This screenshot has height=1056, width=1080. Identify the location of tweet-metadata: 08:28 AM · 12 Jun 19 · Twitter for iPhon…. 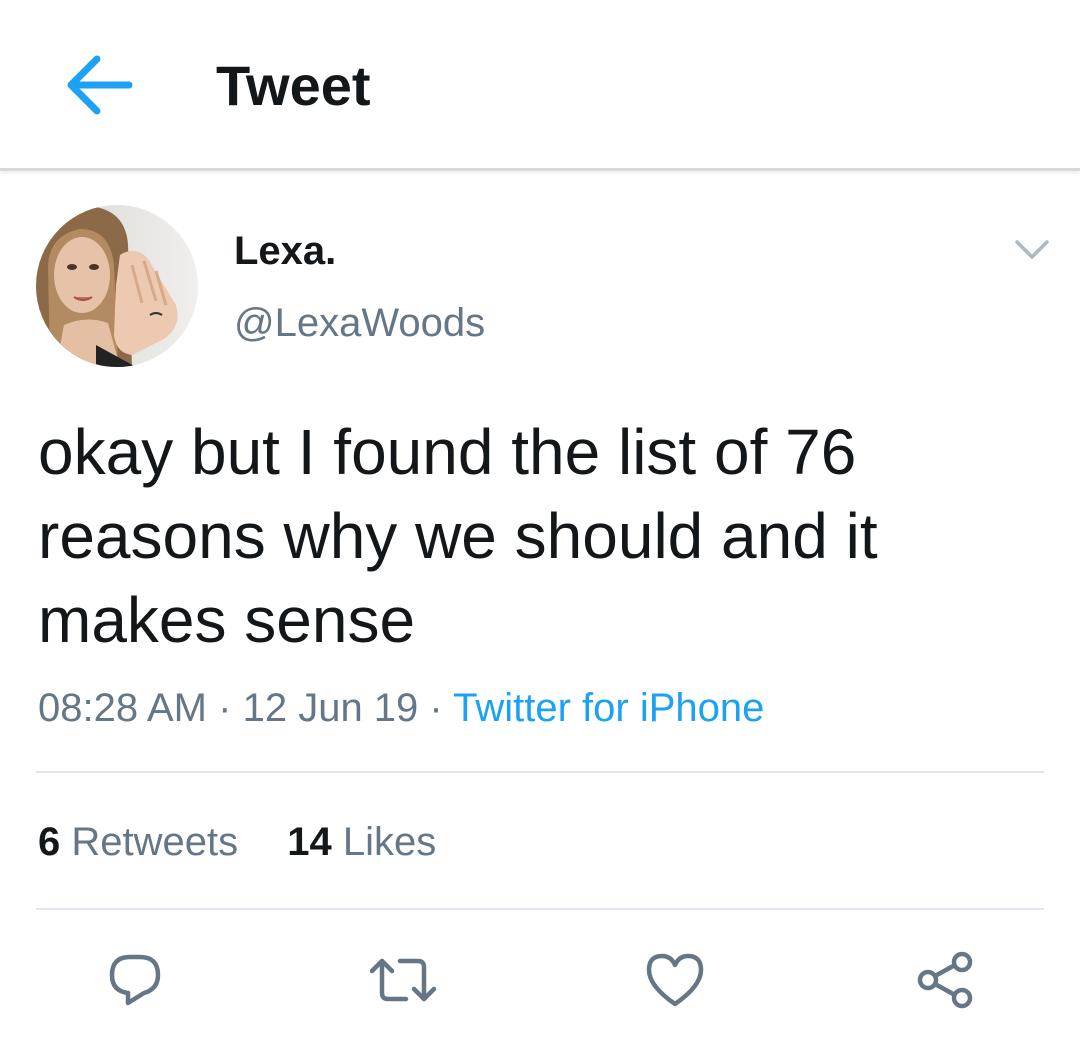
(401, 708).